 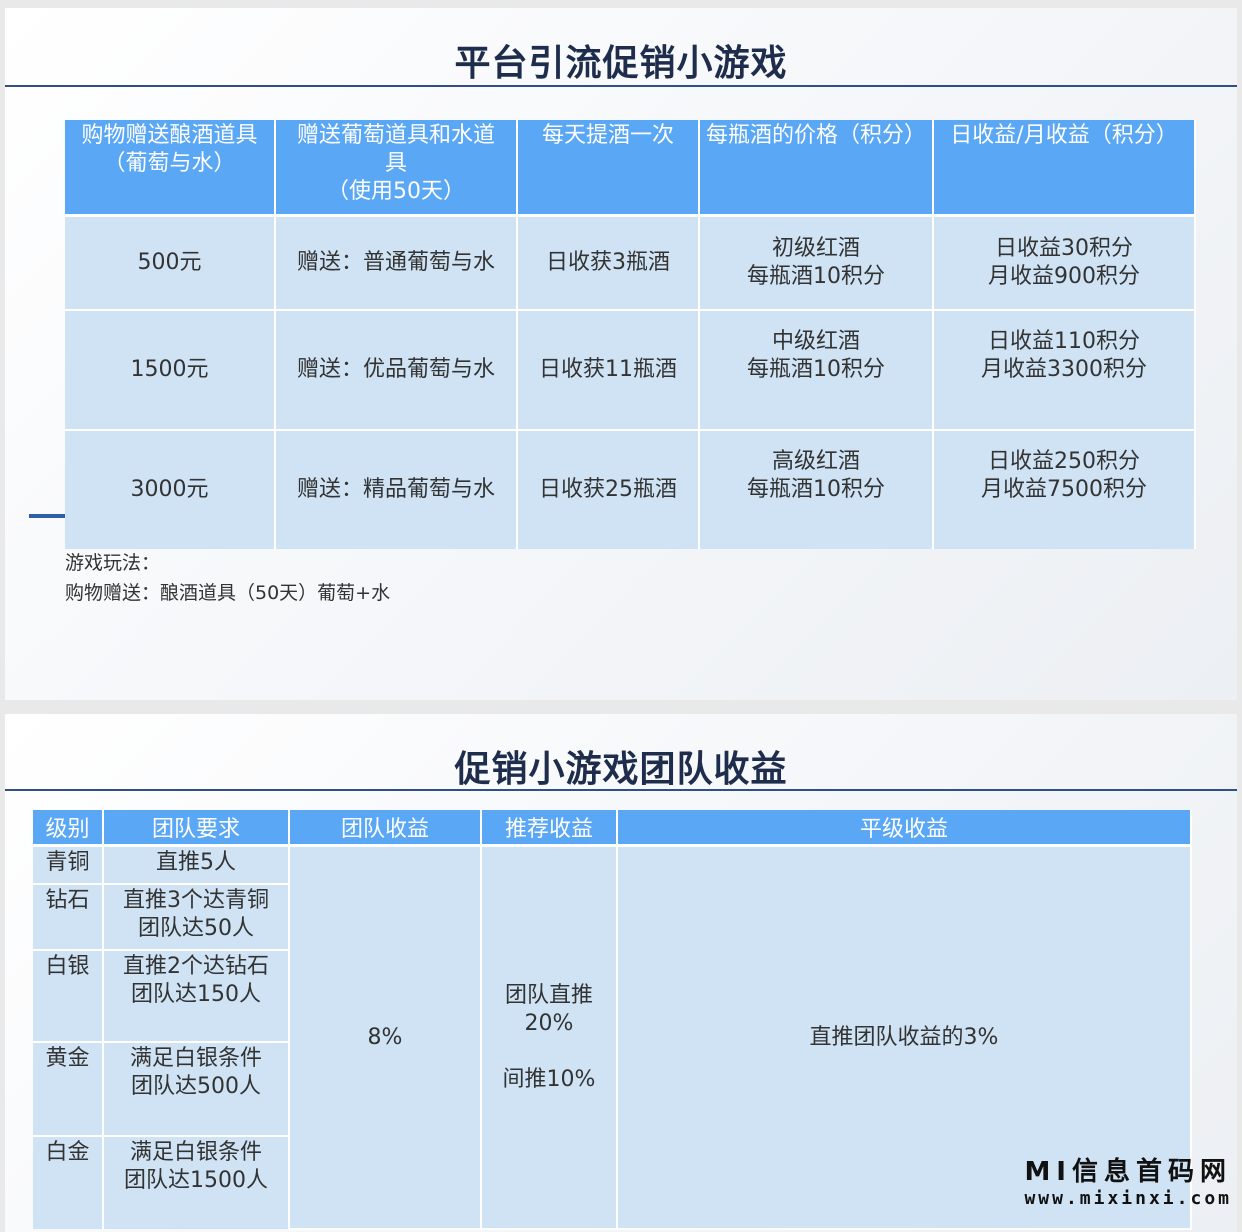 What do you see at coordinates (621, 63) in the screenshot?
I see `slide-title: 平台引流促销小游戏` at bounding box center [621, 63].